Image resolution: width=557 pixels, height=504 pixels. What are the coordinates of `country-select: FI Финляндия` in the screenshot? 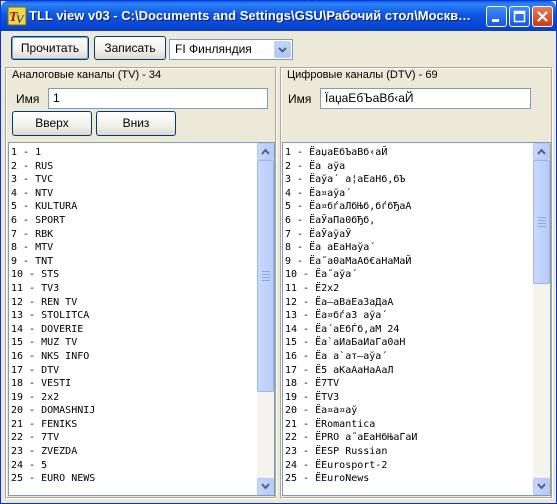 It's located at (231, 49).